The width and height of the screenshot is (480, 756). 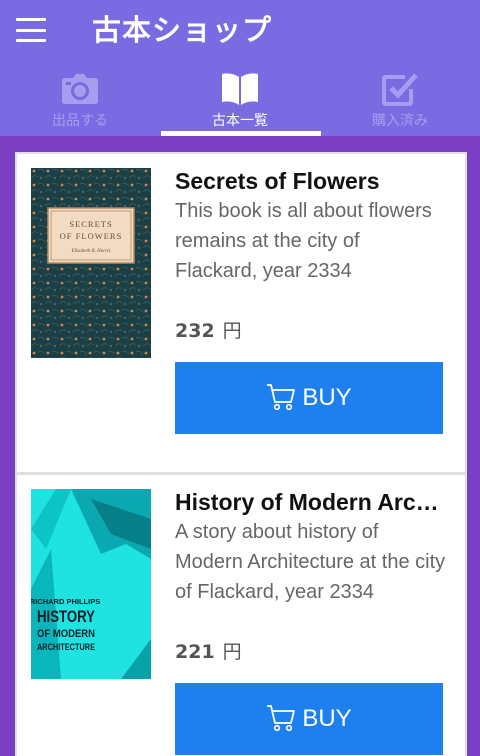 I want to click on book-price: 232 円, so click(x=208, y=331).